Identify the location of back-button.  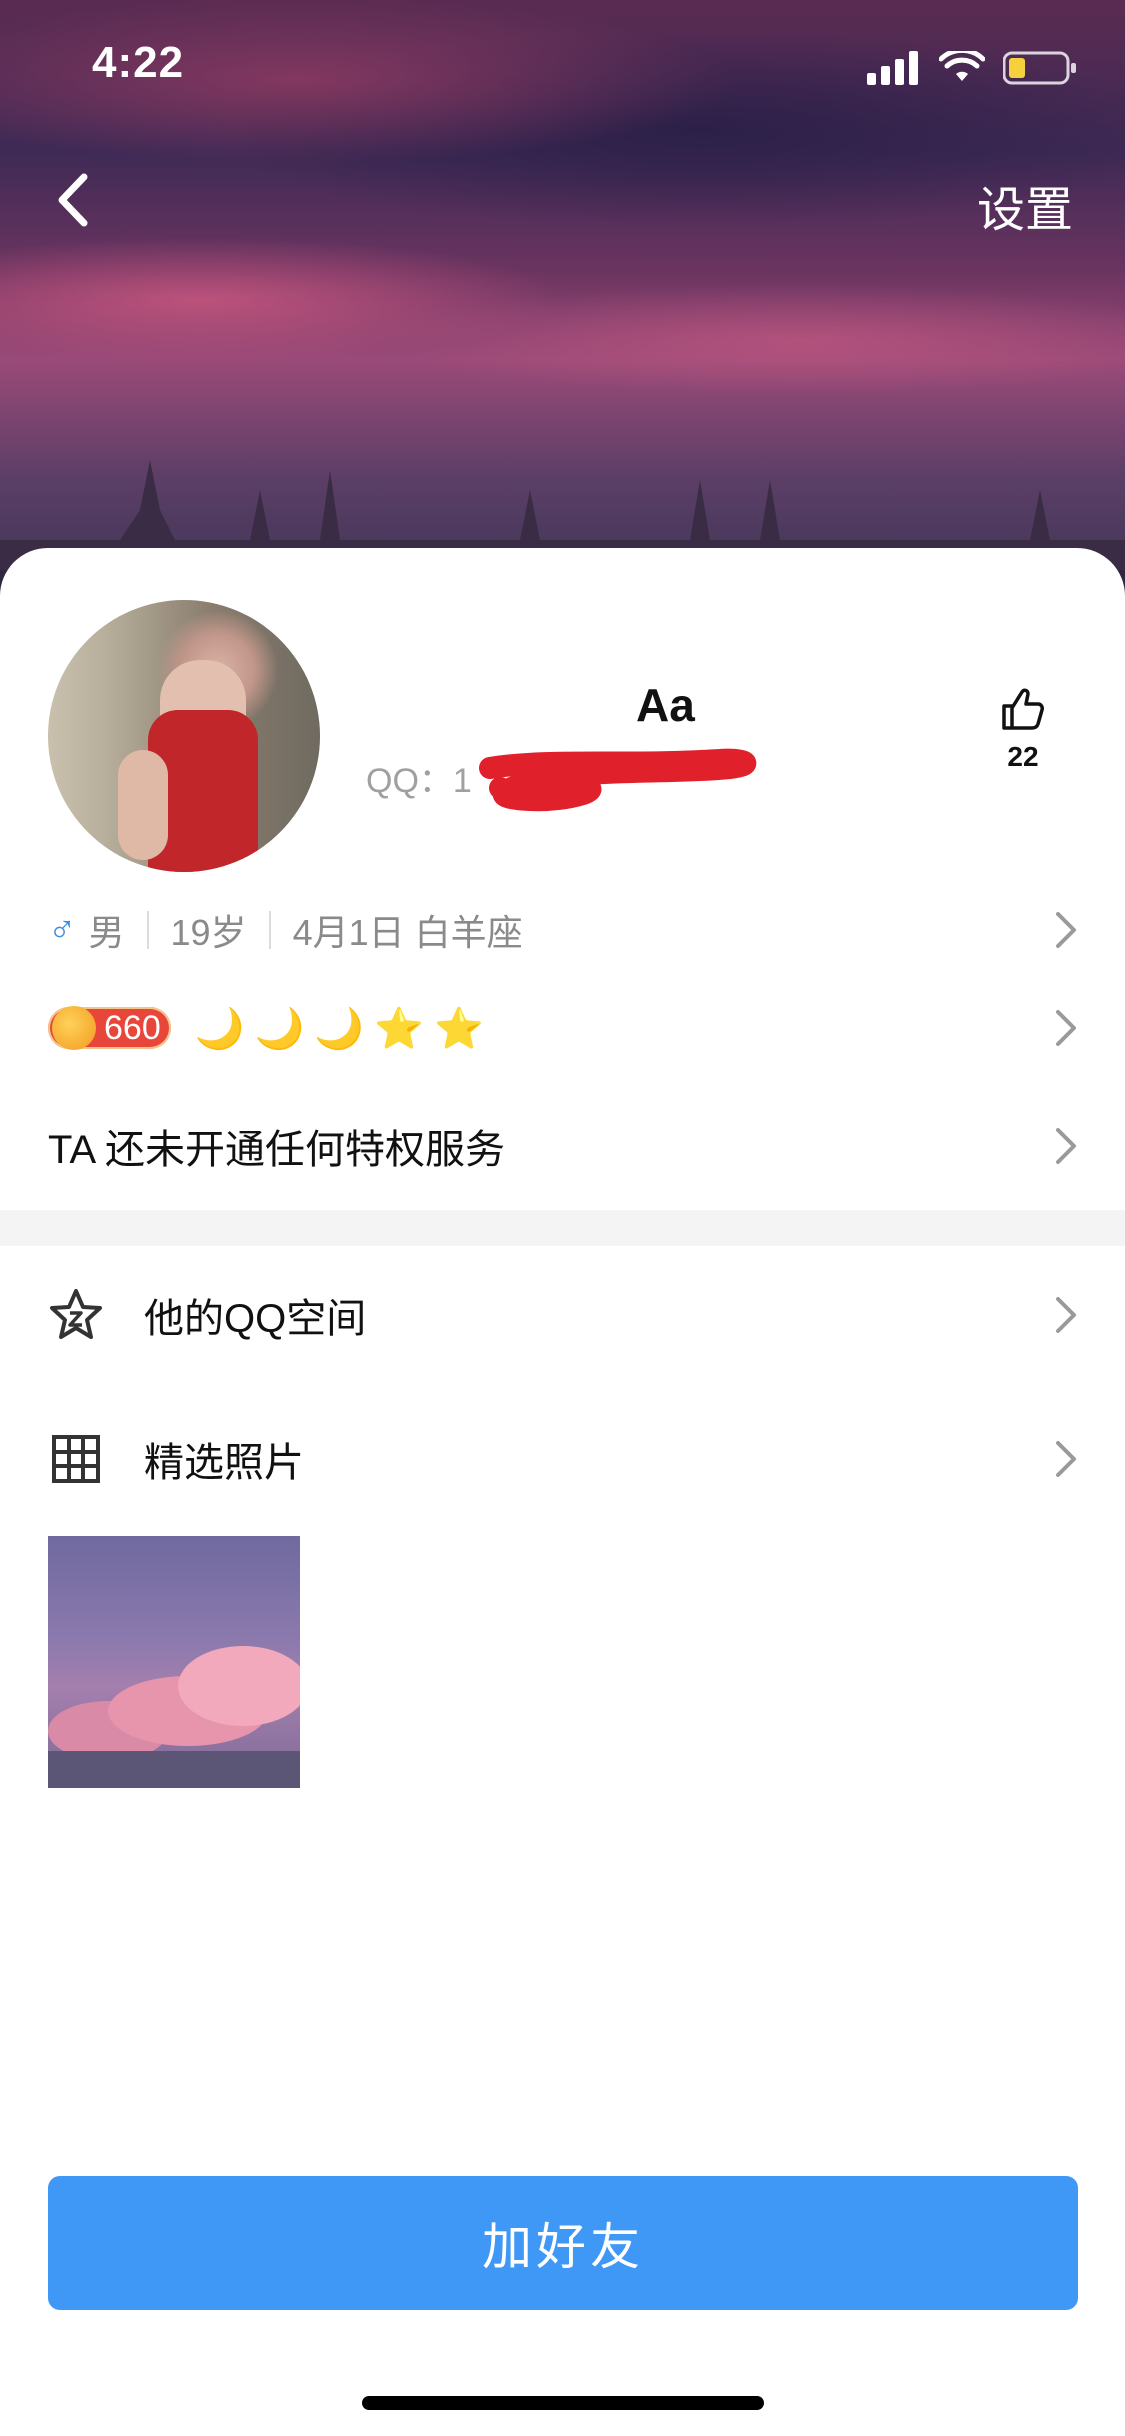
(74, 200).